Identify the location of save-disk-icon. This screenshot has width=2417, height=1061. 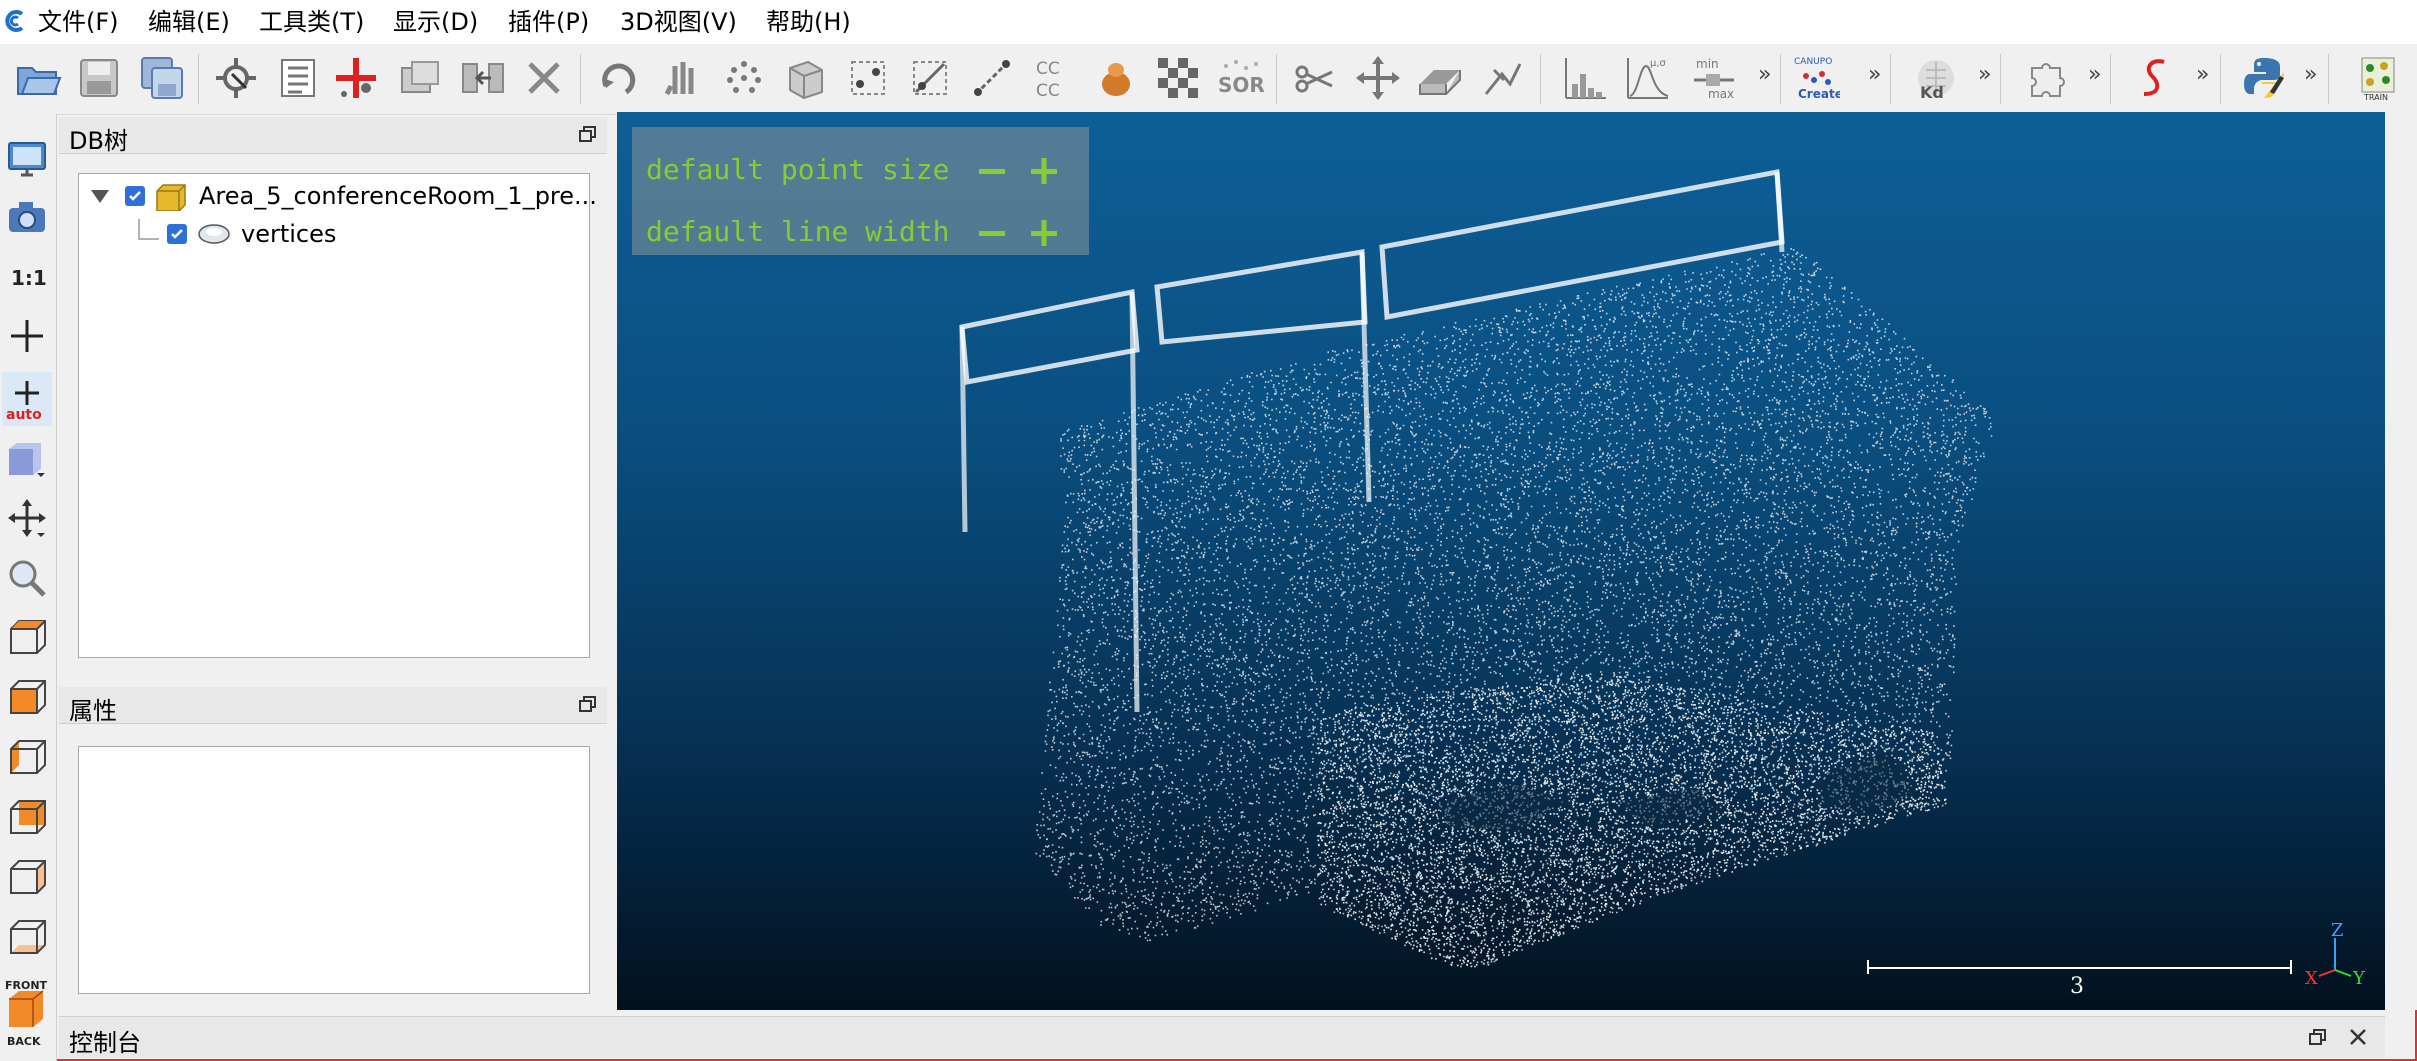
(99, 78).